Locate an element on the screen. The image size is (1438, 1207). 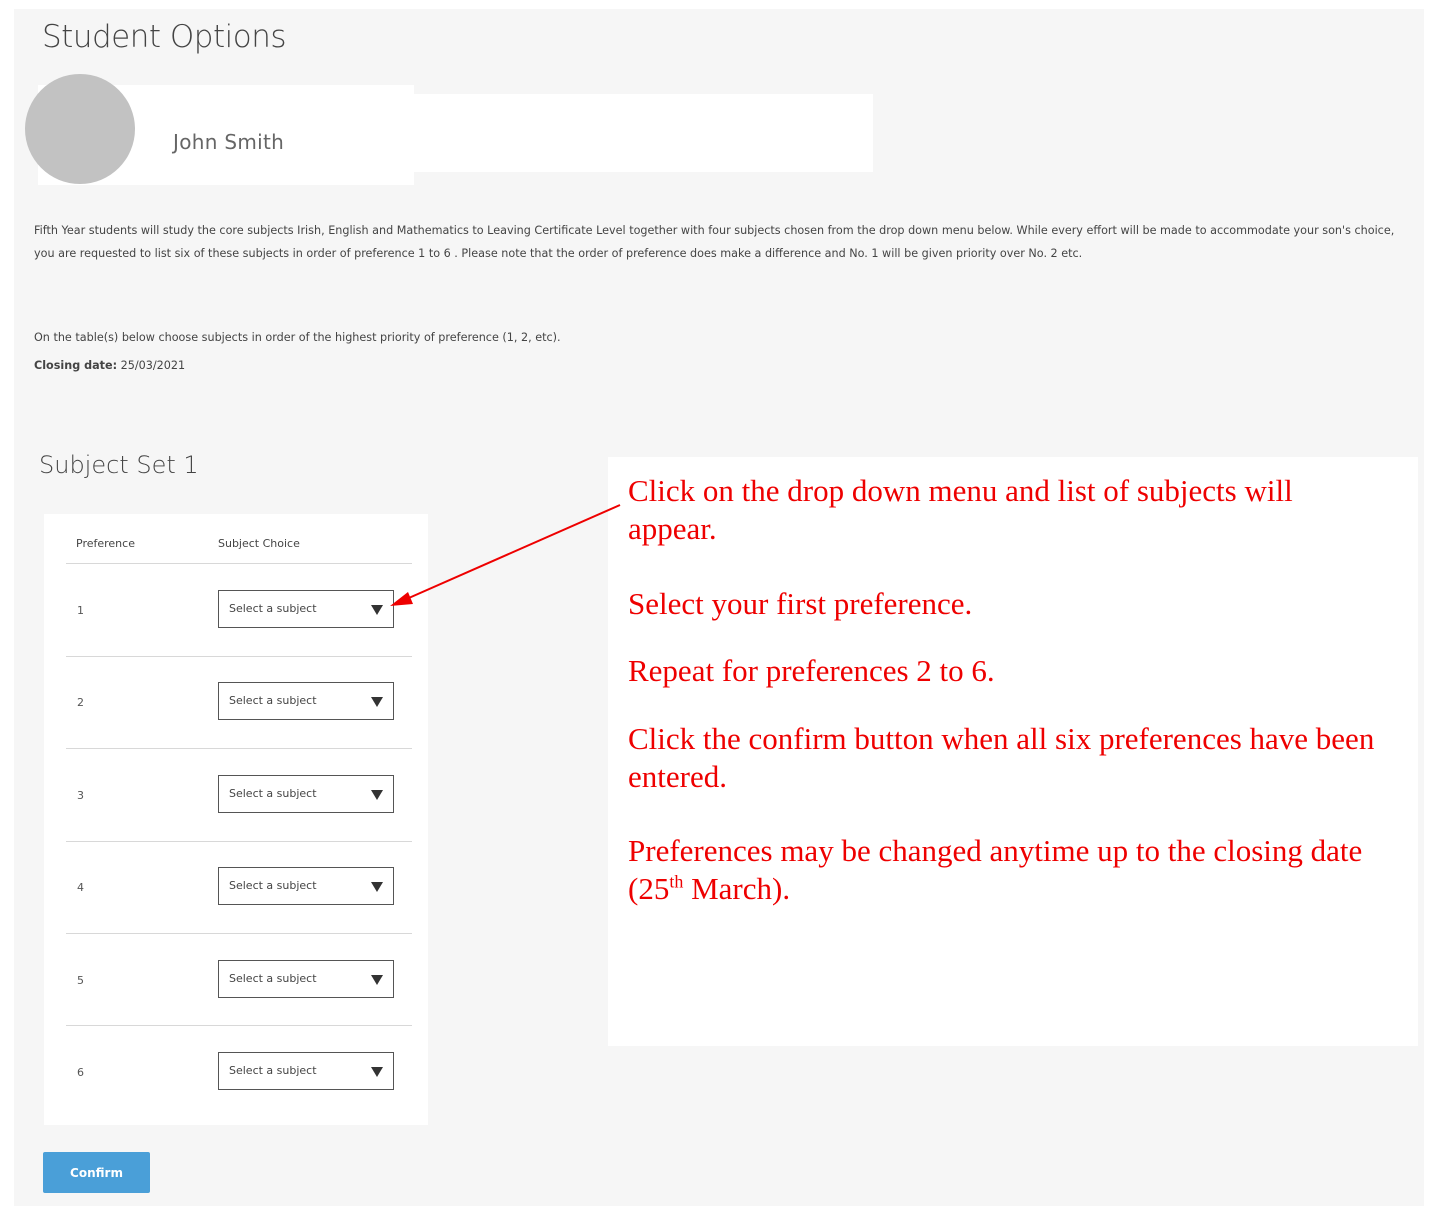
subject-select-6: Select a subject is located at coordinates (306, 1071).